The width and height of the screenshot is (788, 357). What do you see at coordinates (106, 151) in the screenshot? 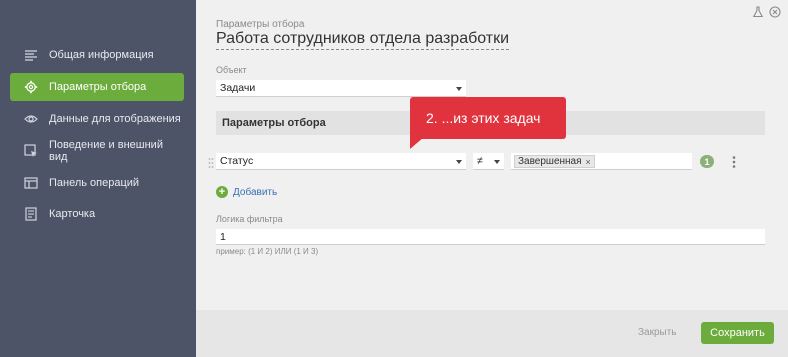
I see `sidebar-item-label: Поведение и внешний вид` at bounding box center [106, 151].